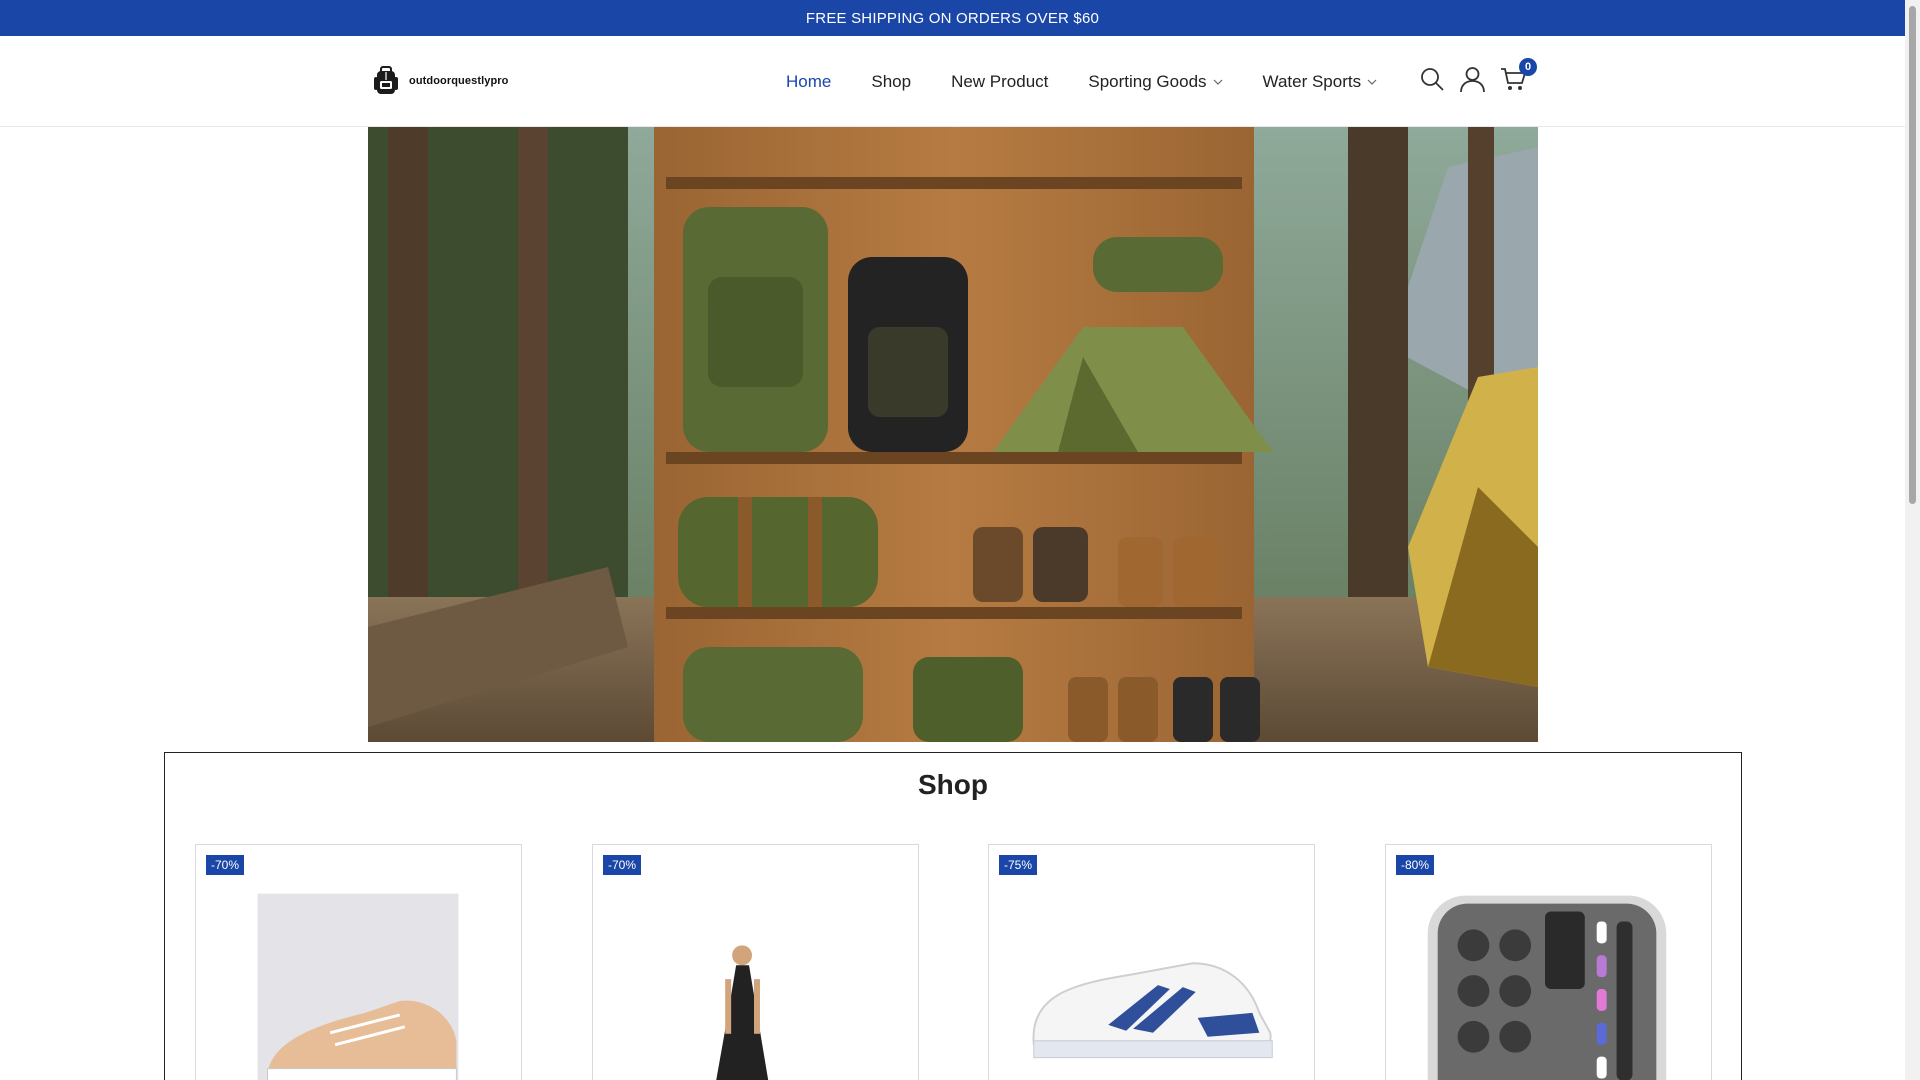 This screenshot has width=1920, height=1080. I want to click on search-button, so click(1431, 79).